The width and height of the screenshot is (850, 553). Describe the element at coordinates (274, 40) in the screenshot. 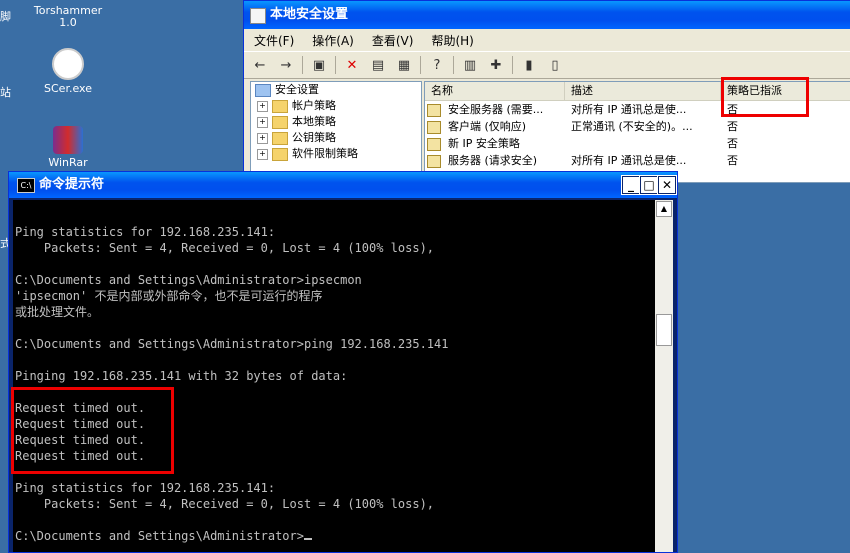

I see `menu-file: 文件(F)` at that location.